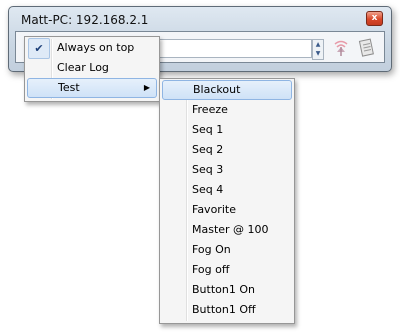 Image resolution: width=400 pixels, height=333 pixels. Describe the element at coordinates (227, 190) in the screenshot. I see `submenu-item-seq-4: Seq 4` at that location.